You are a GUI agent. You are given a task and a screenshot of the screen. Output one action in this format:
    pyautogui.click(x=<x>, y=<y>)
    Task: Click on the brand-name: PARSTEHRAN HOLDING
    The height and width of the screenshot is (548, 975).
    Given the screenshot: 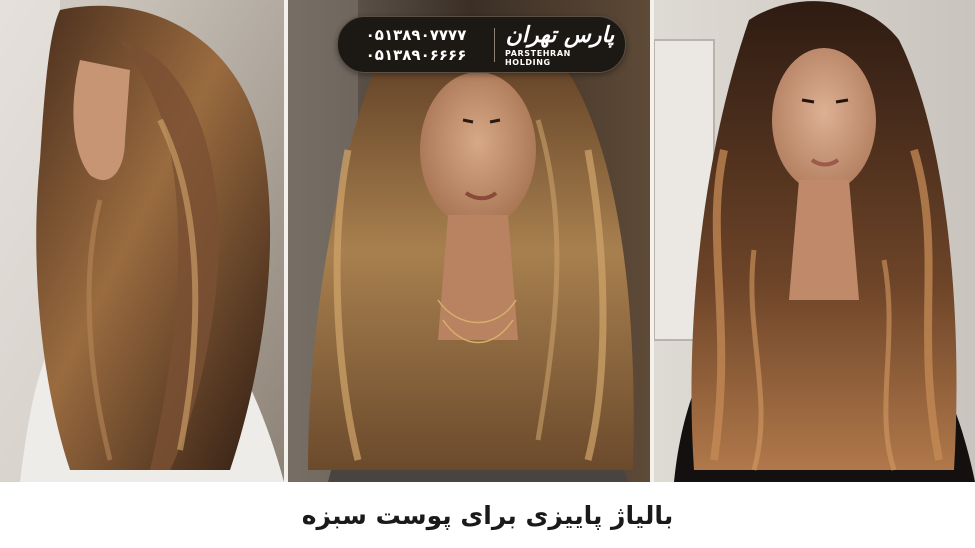 What is the action you would take?
    pyautogui.click(x=538, y=57)
    